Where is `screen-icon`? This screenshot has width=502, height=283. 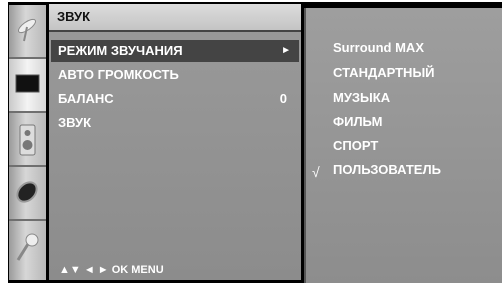
screen-icon is located at coordinates (27, 83).